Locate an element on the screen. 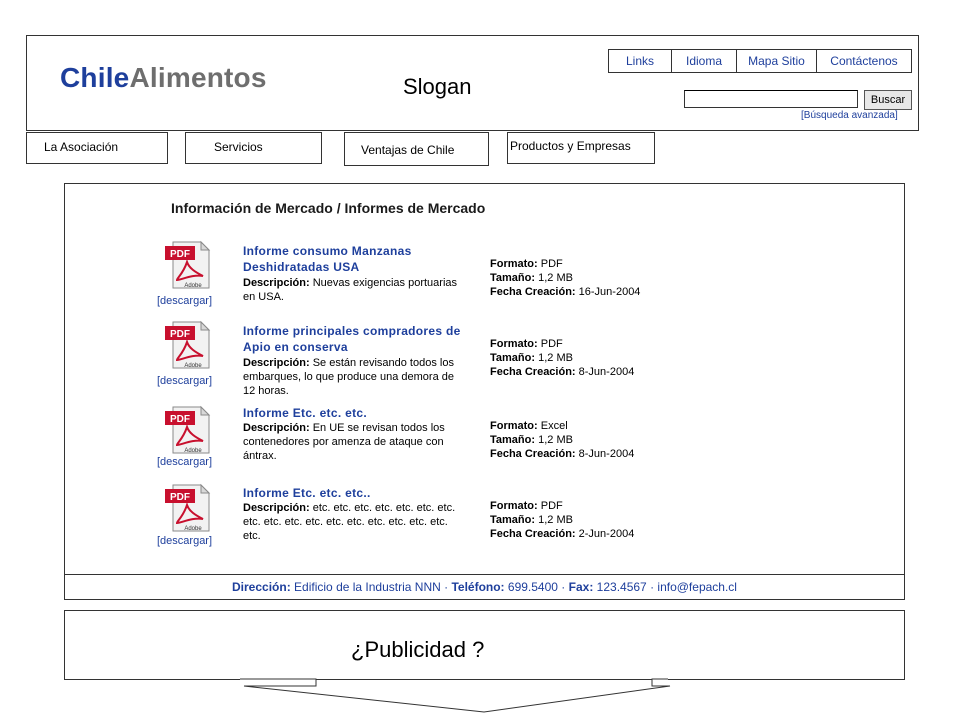 The image size is (960, 720). site-logo: ChileAlimentos is located at coordinates (163, 78).